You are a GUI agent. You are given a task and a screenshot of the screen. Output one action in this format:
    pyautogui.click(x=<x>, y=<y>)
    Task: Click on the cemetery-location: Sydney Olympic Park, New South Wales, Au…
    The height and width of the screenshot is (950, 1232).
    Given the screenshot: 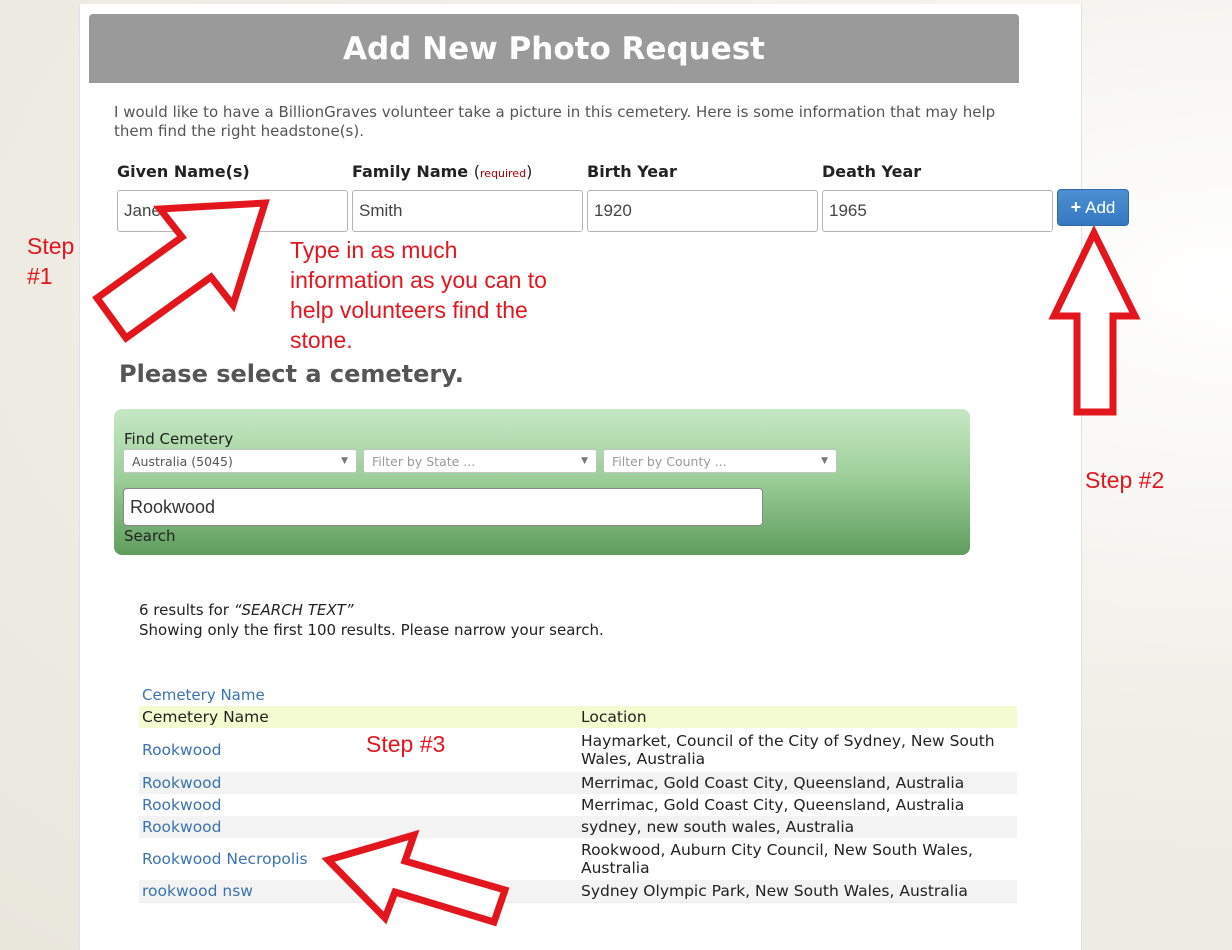 What is the action you would take?
    pyautogui.click(x=797, y=891)
    